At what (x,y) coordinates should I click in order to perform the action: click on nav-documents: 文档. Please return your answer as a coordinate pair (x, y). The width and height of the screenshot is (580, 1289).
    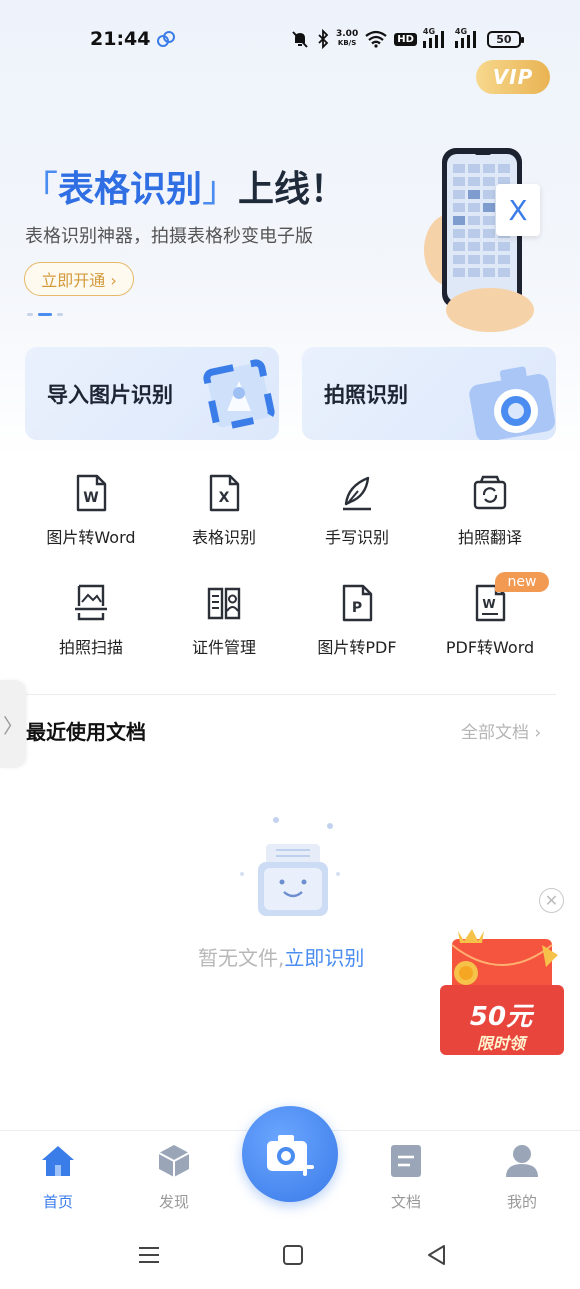
    Looking at the image, I should click on (406, 1177).